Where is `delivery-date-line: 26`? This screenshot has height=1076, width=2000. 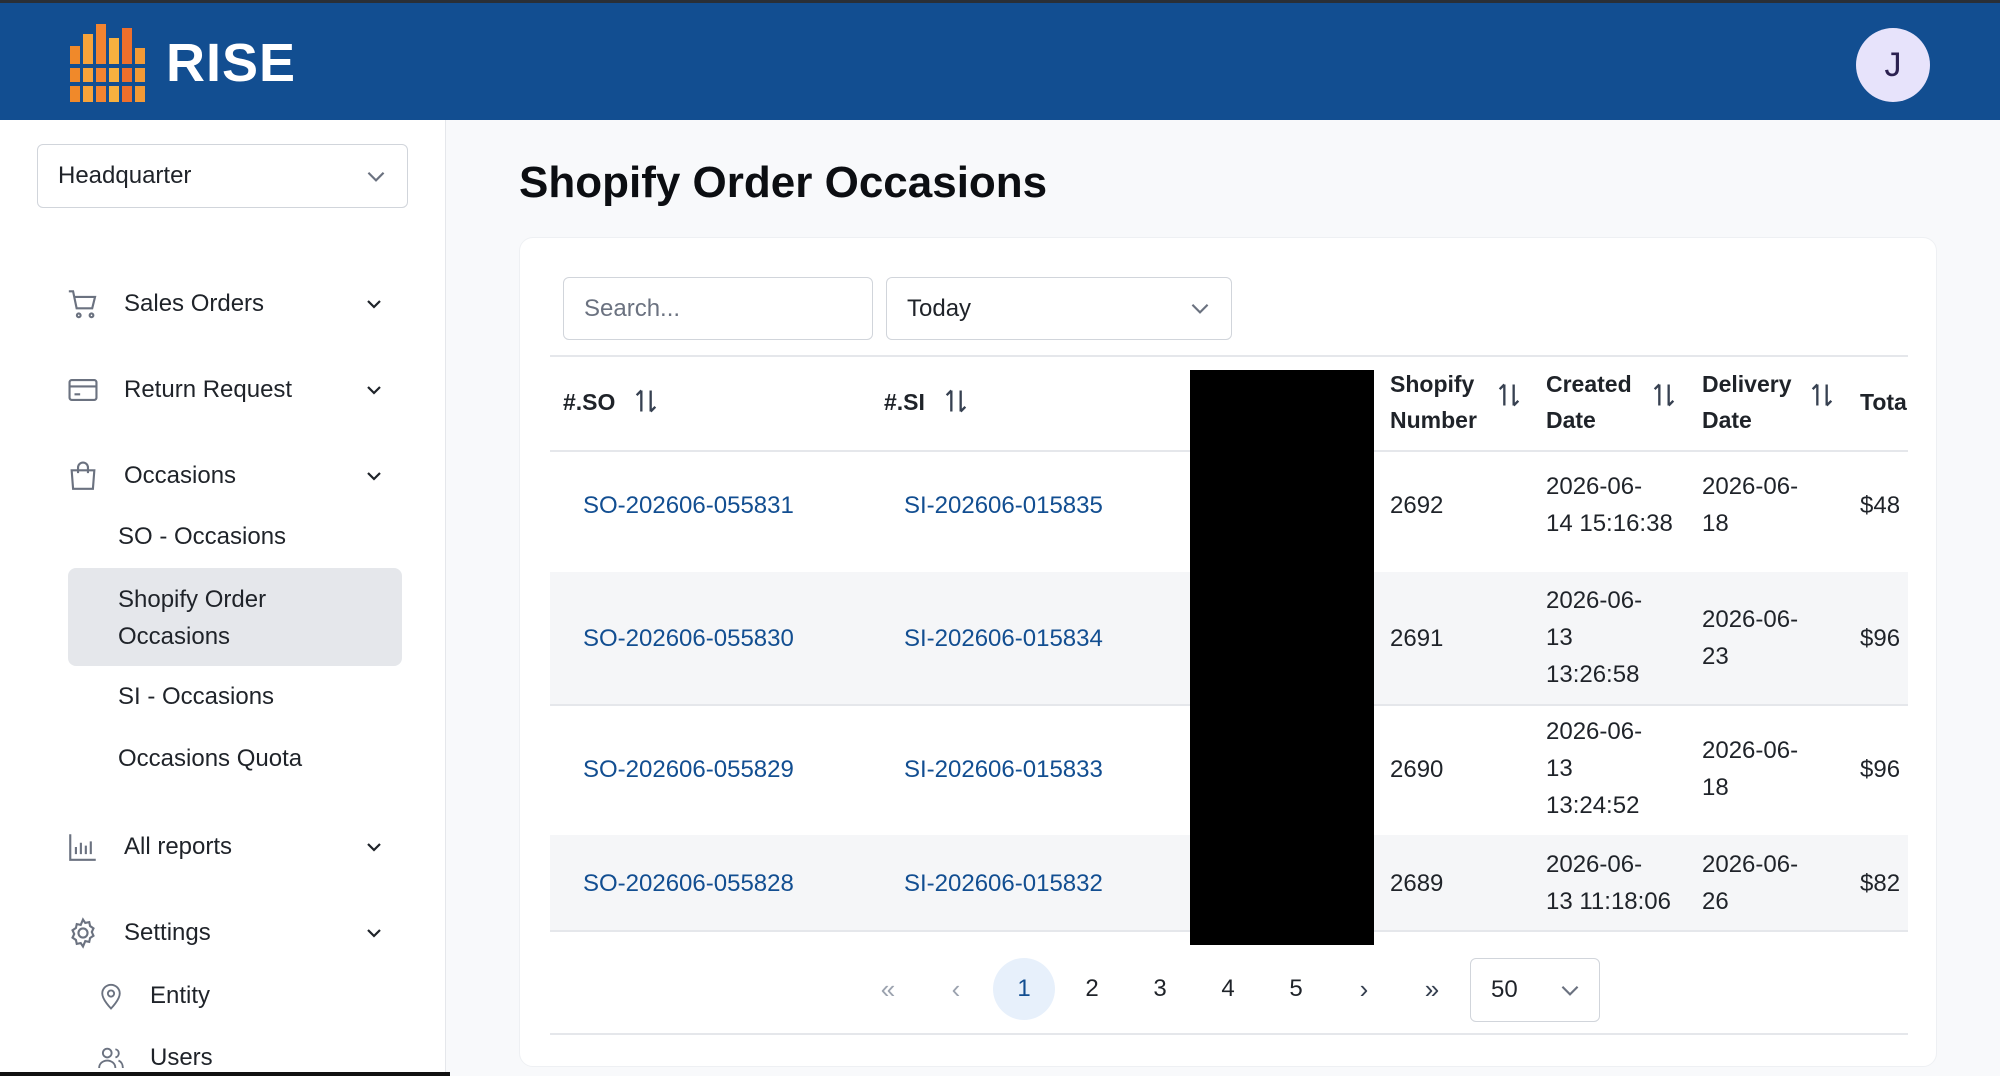
delivery-date-line: 26 is located at coordinates (1715, 901).